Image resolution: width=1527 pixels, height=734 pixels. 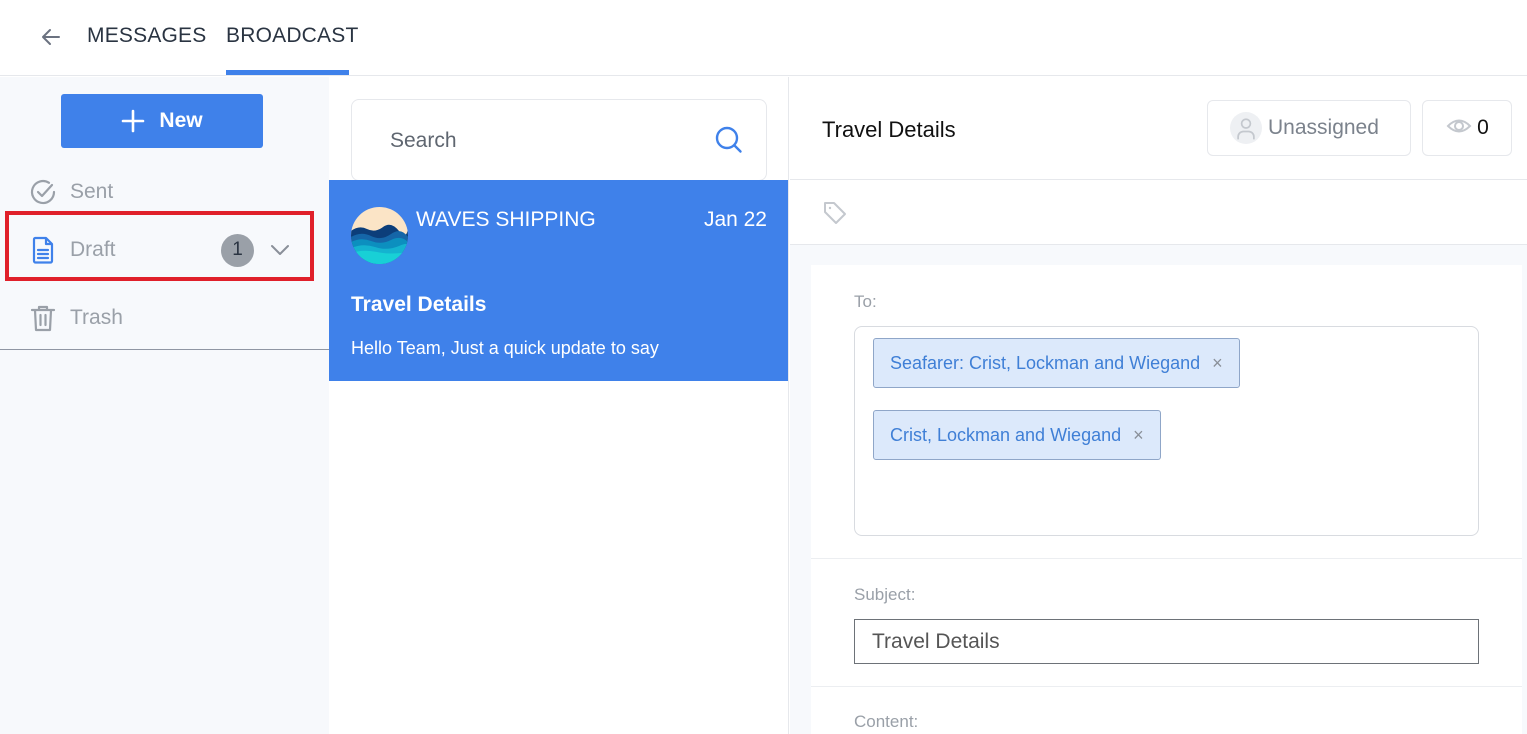 I want to click on message-sender: WAVES SHIPPING, so click(x=506, y=219).